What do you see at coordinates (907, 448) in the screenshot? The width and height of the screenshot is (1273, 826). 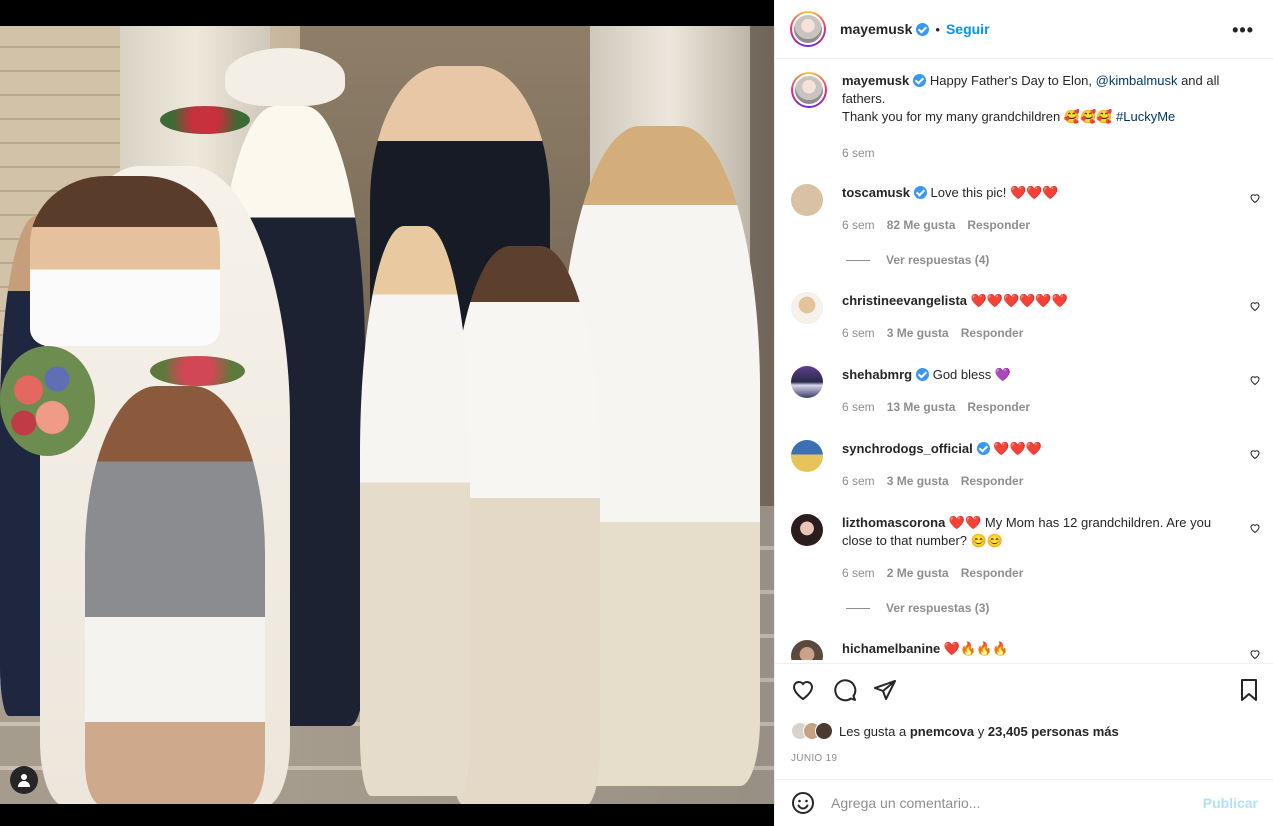 I see `comment-username: synchrodogs_official` at bounding box center [907, 448].